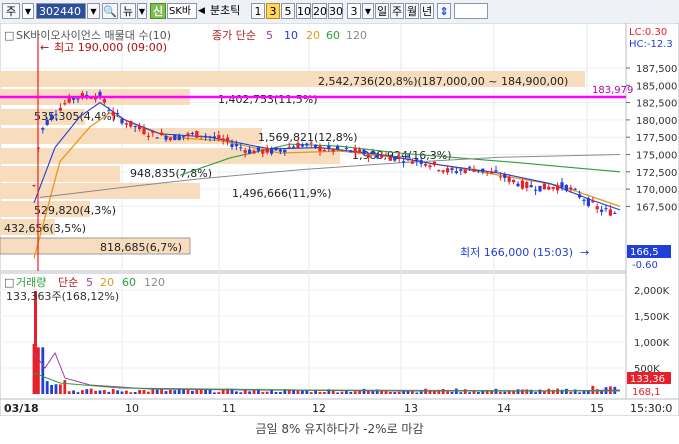 Image resolution: width=679 pixels, height=444 pixels. I want to click on news-button: 뉴, so click(128, 11).